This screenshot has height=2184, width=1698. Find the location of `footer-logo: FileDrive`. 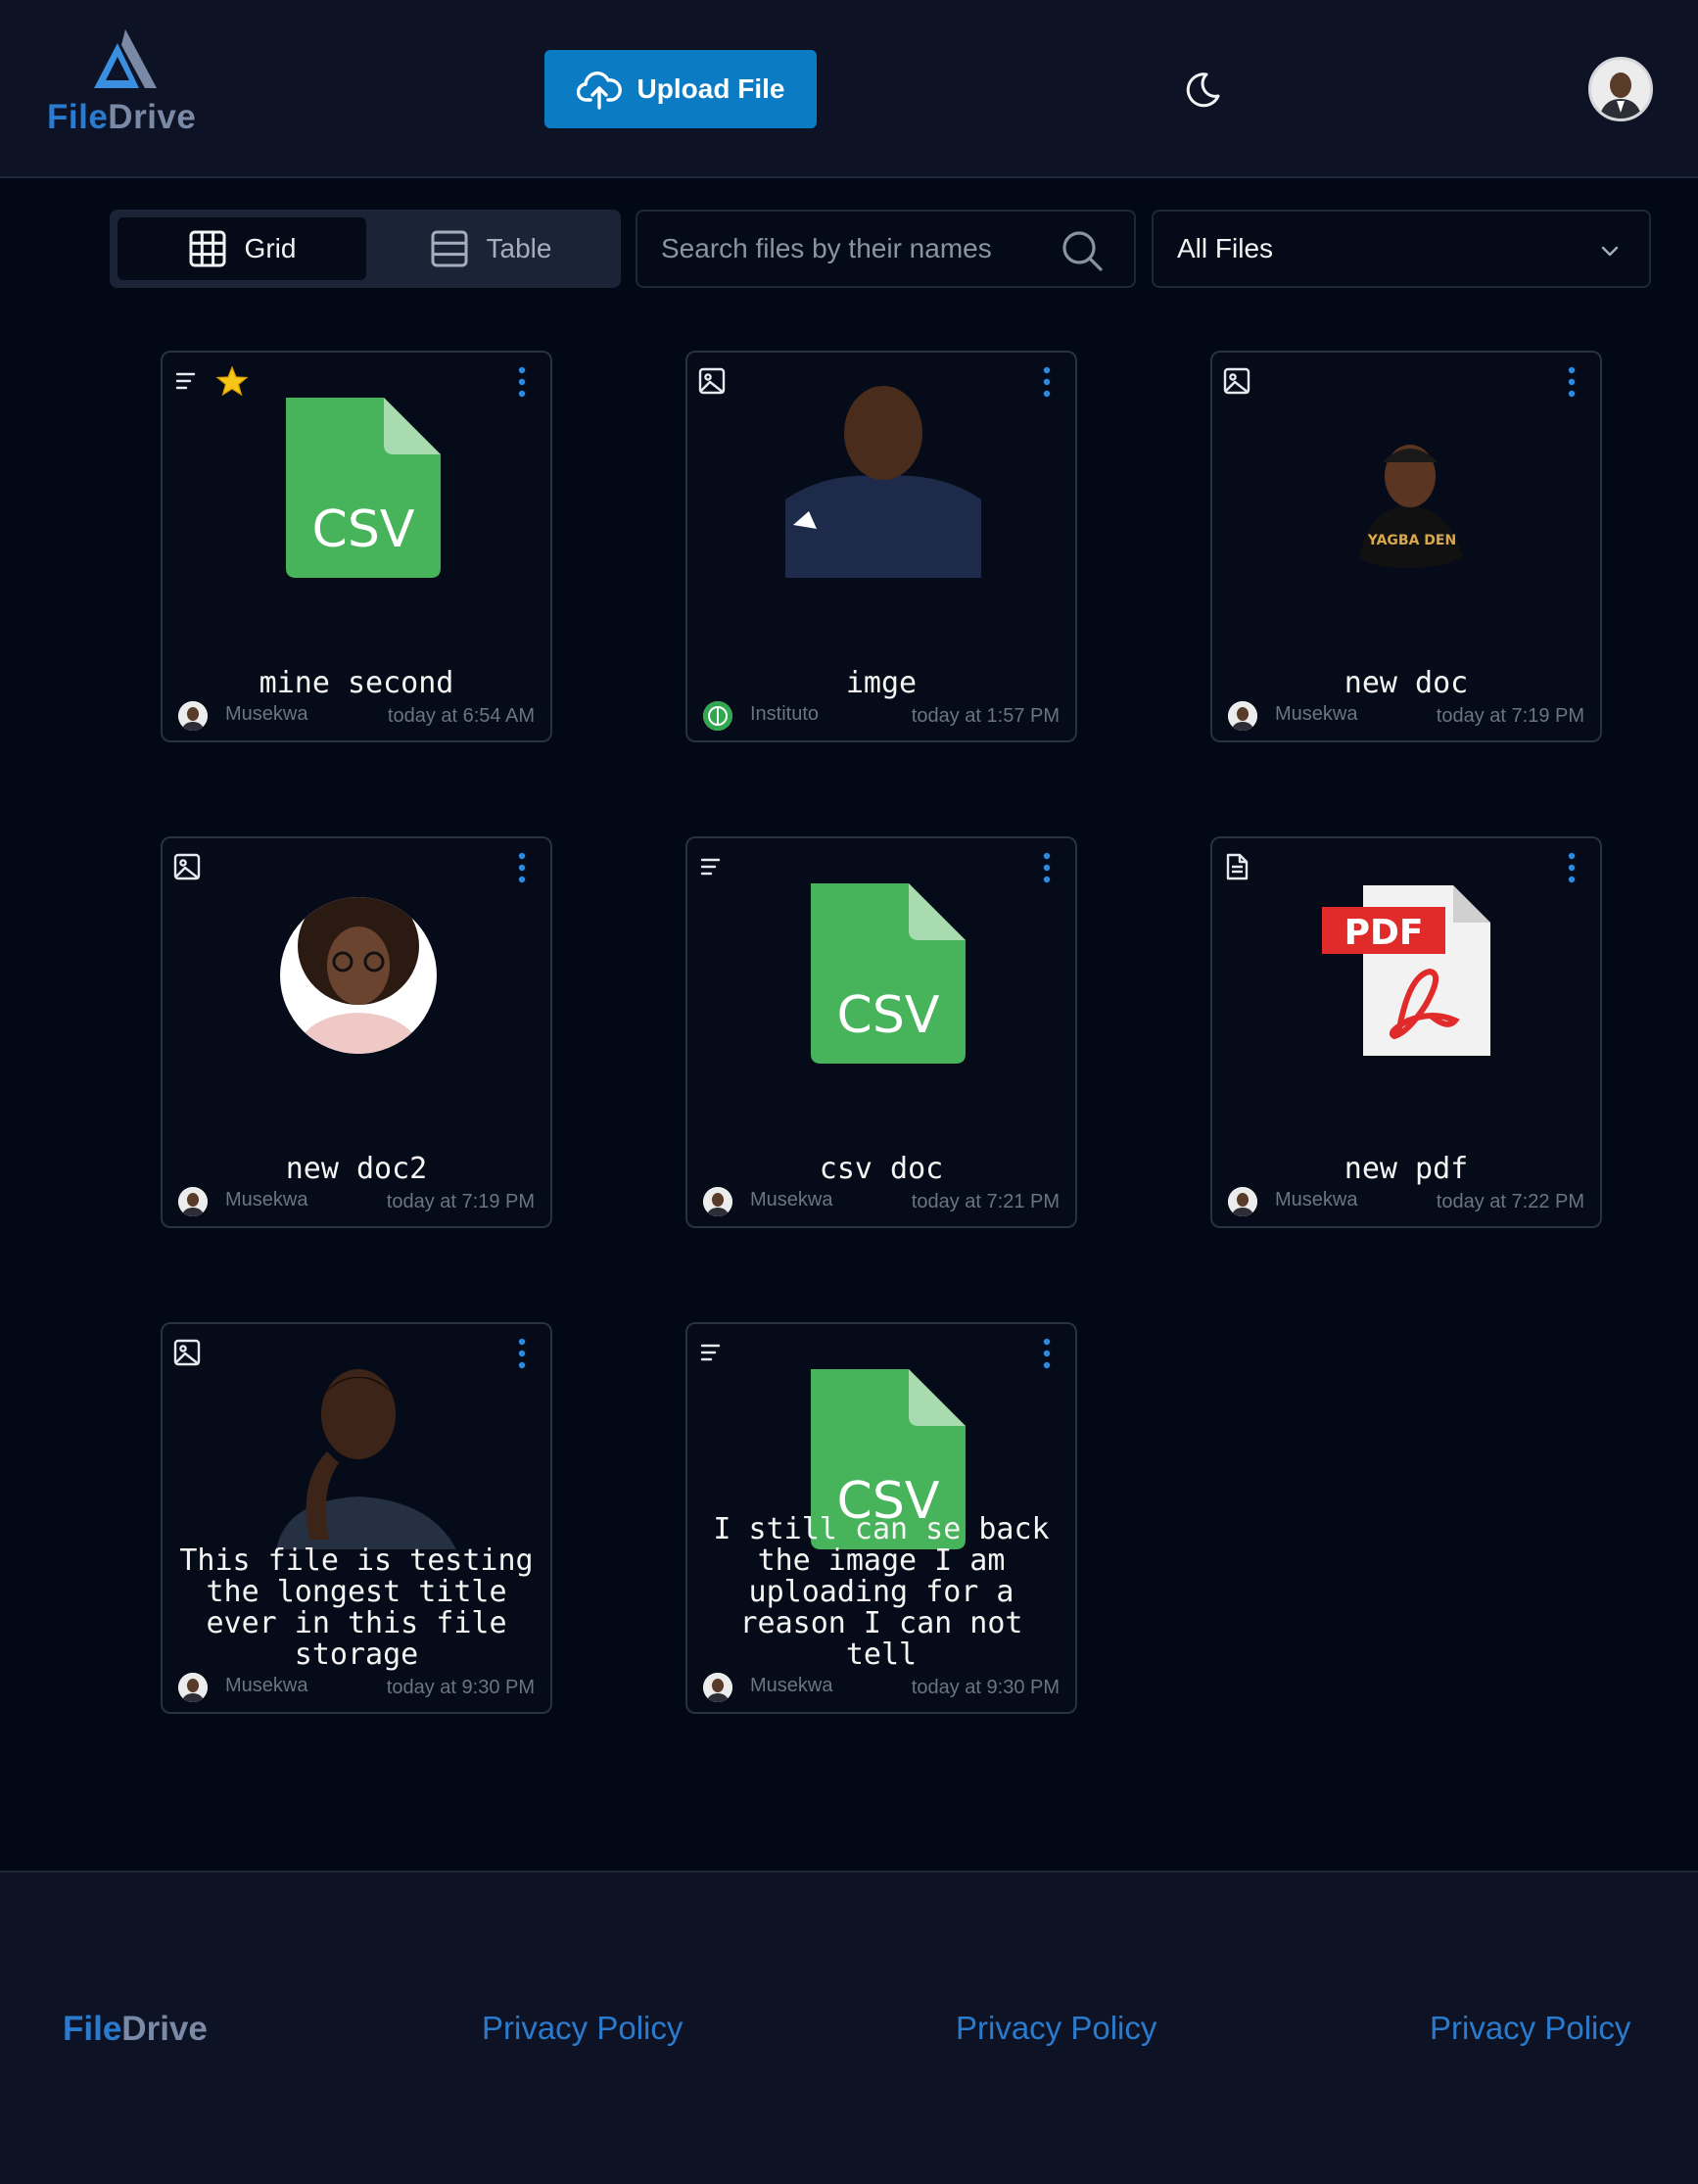

footer-logo: FileDrive is located at coordinates (135, 2029).